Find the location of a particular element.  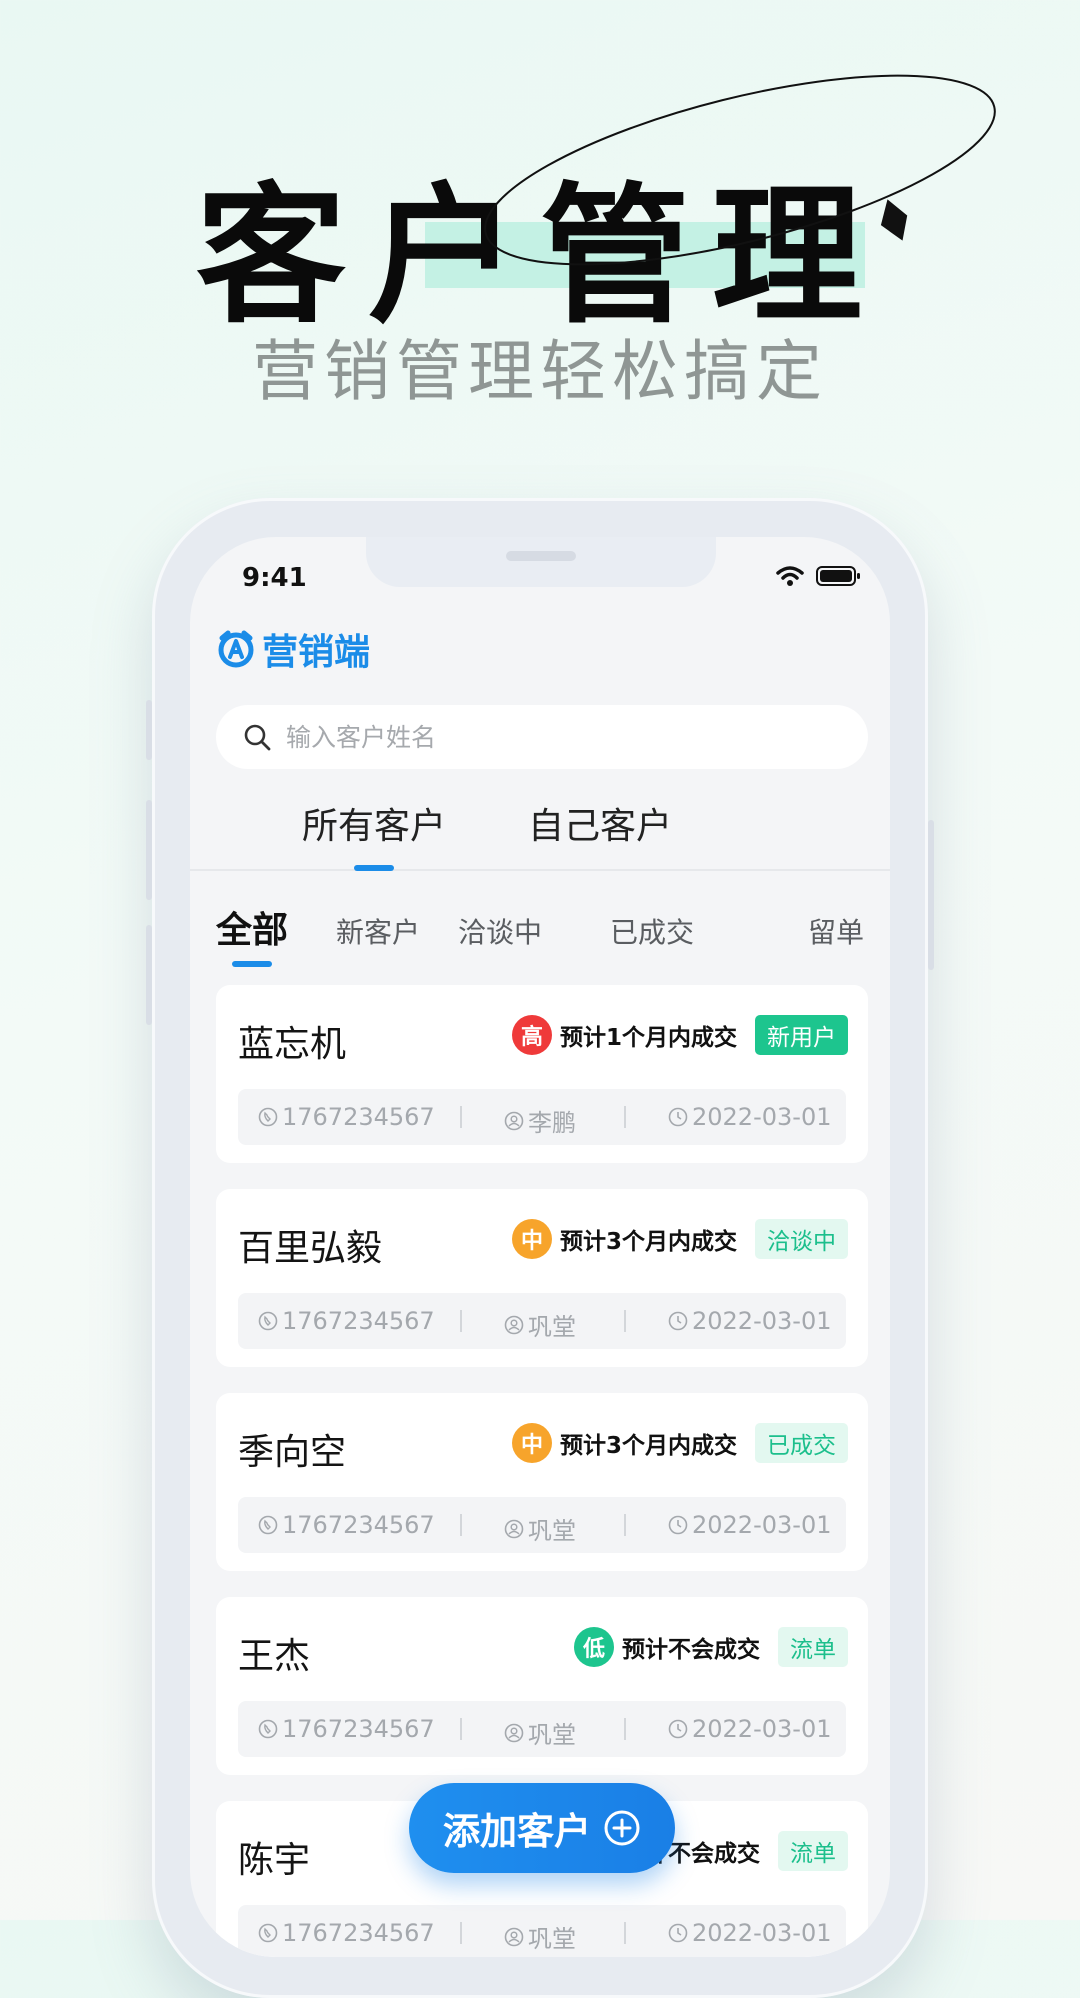

customer-tags: 低 预计不会成交 流单 is located at coordinates (711, 1647).